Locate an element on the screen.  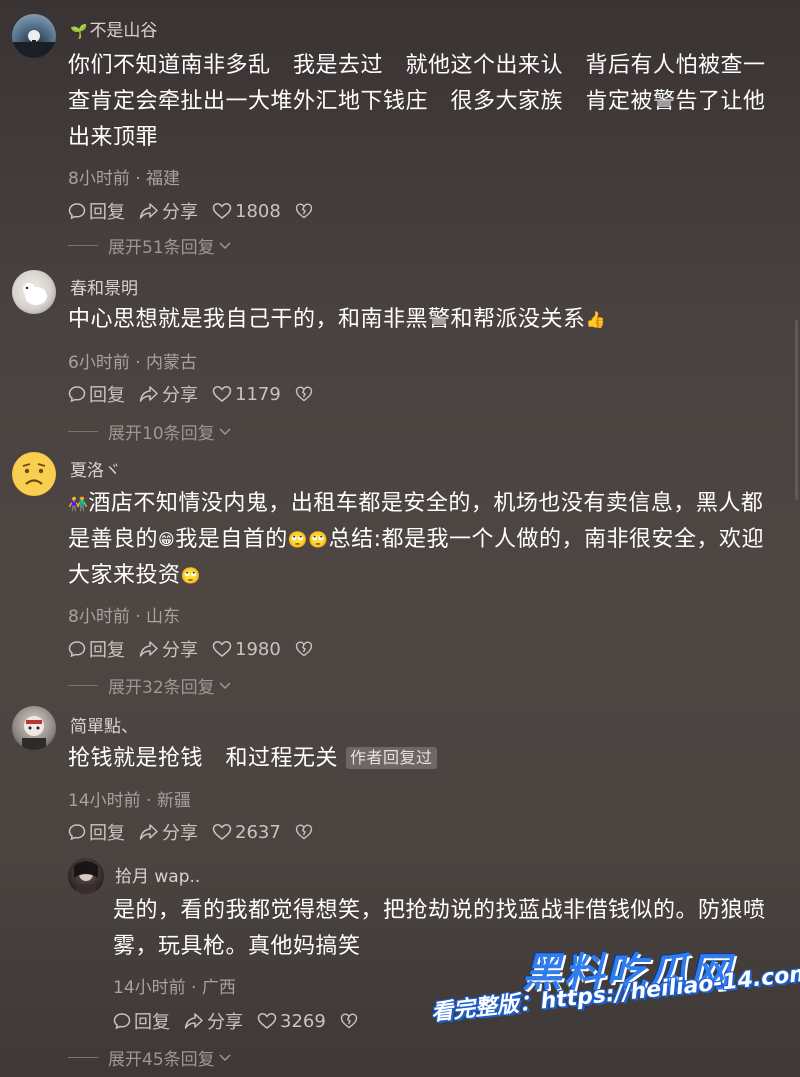
scrollbar is located at coordinates (796, 410).